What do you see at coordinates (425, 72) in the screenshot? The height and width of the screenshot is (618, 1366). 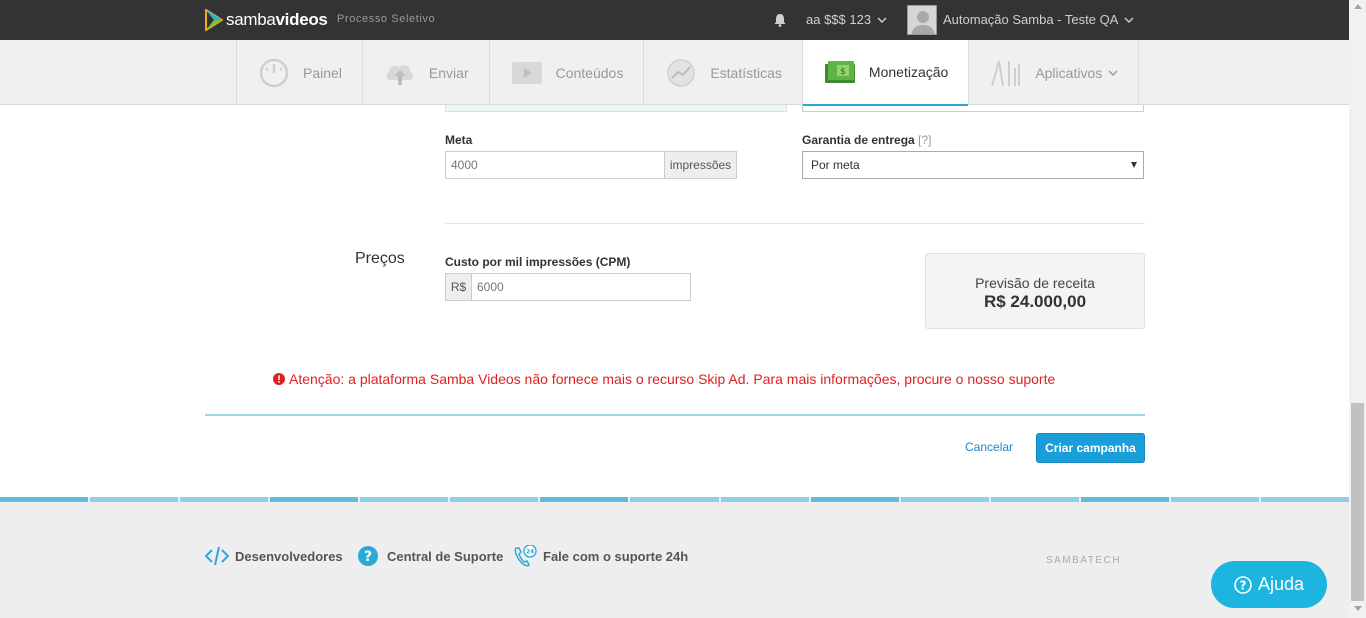 I see `nav-item-enviar: Enviar` at bounding box center [425, 72].